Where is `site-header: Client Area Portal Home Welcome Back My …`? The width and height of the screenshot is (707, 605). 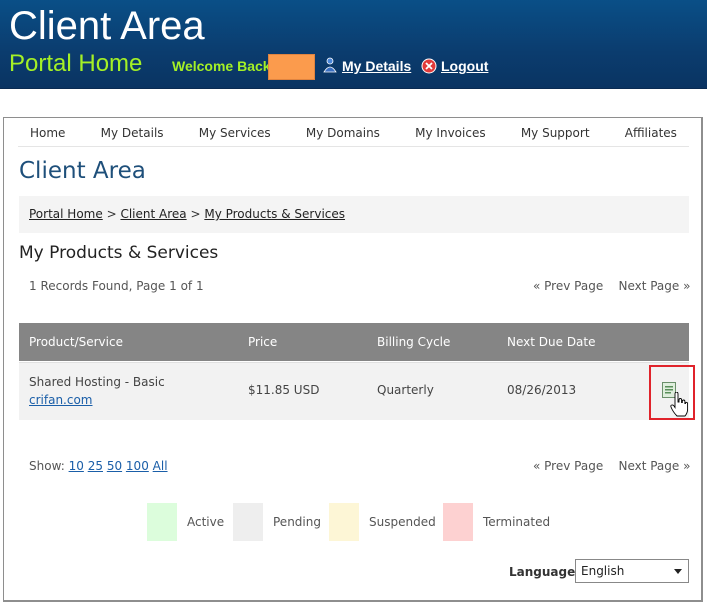
site-header: Client Area Portal Home Welcome Back My … is located at coordinates (353, 44).